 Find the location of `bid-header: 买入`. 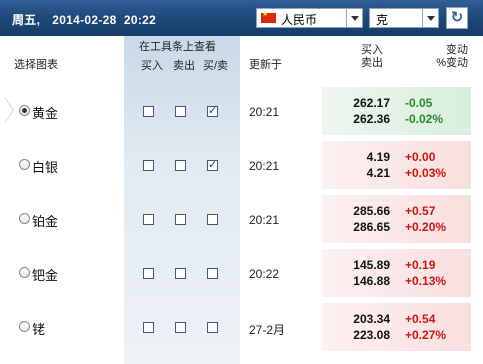

bid-header: 买入 is located at coordinates (372, 50).